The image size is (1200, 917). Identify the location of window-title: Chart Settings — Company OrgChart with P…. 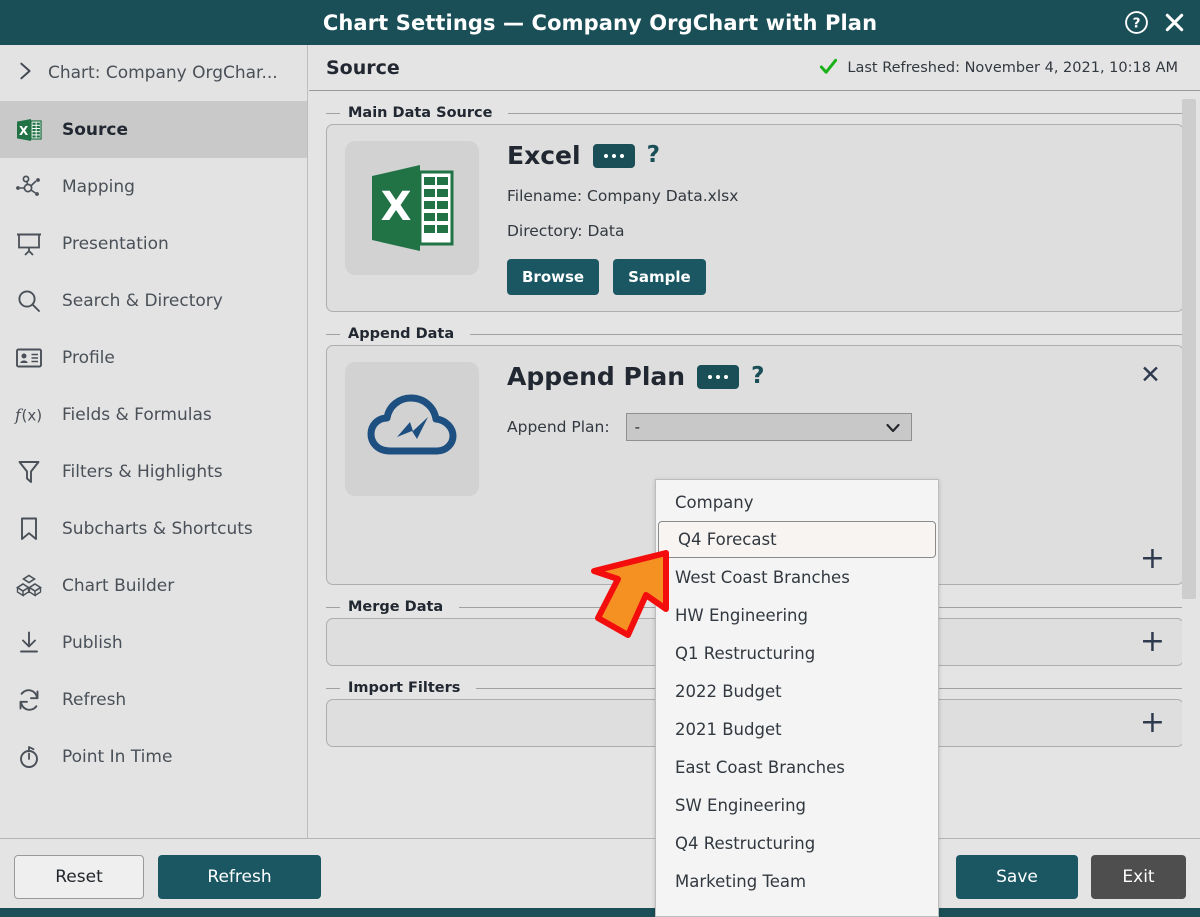
(600, 22).